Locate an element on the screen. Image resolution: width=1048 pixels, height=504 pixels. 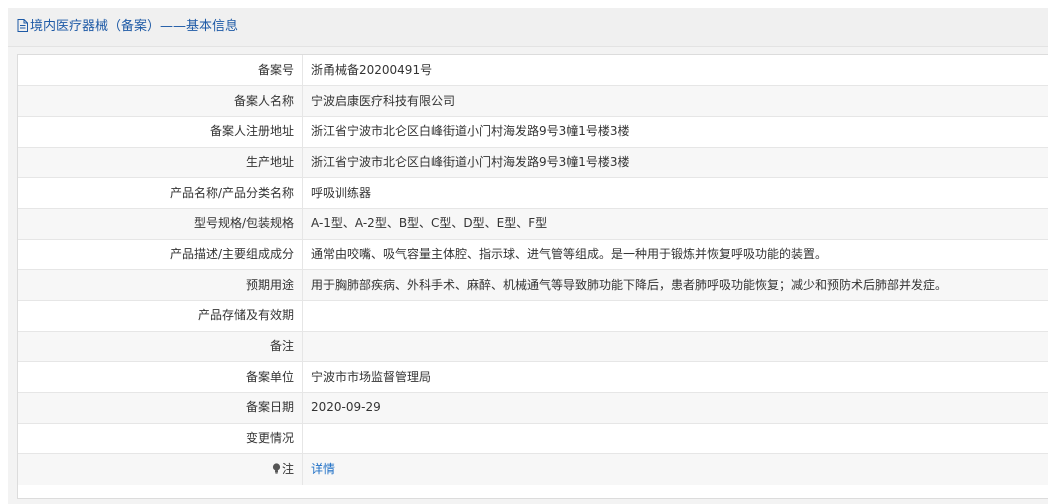
table-row: 备案日期 2020-09-29 is located at coordinates (533, 408).